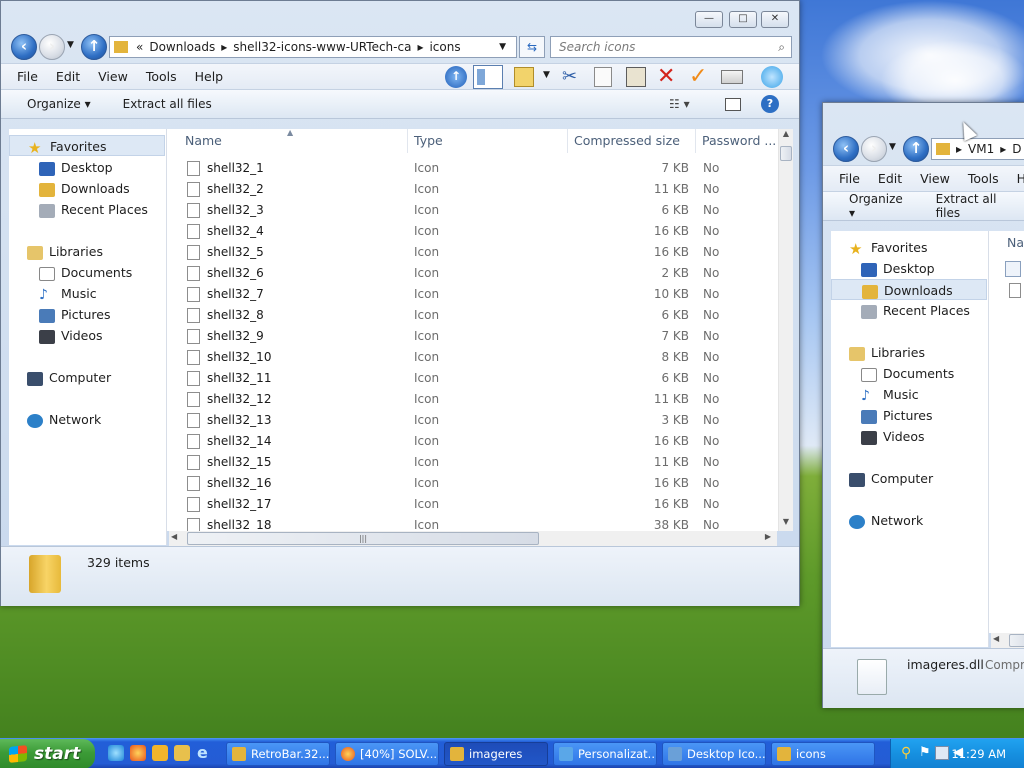 The height and width of the screenshot is (768, 1024). Describe the element at coordinates (823, 754) in the screenshot. I see `taskbar-button-icons: icons` at that location.